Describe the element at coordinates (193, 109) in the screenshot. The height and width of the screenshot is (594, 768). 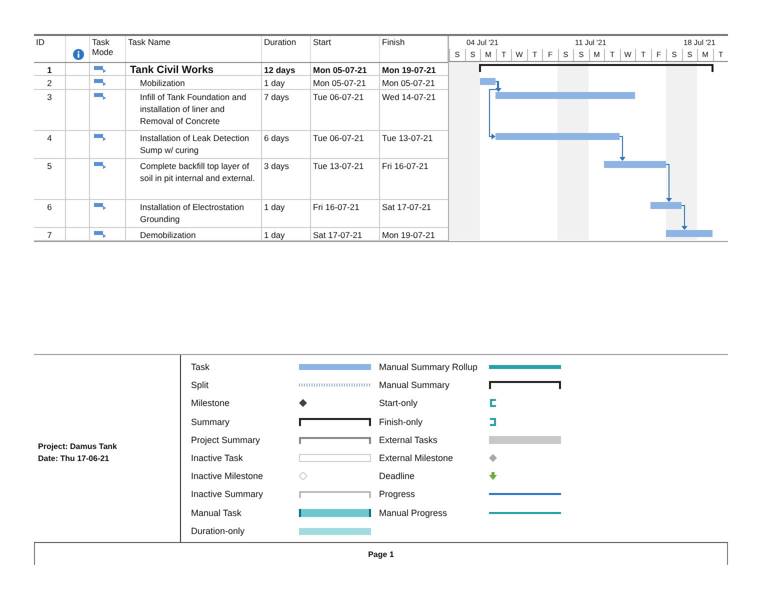
I see `task-name: Infill of Tank Foundation and installation of liner and Removal of Concrete` at that location.